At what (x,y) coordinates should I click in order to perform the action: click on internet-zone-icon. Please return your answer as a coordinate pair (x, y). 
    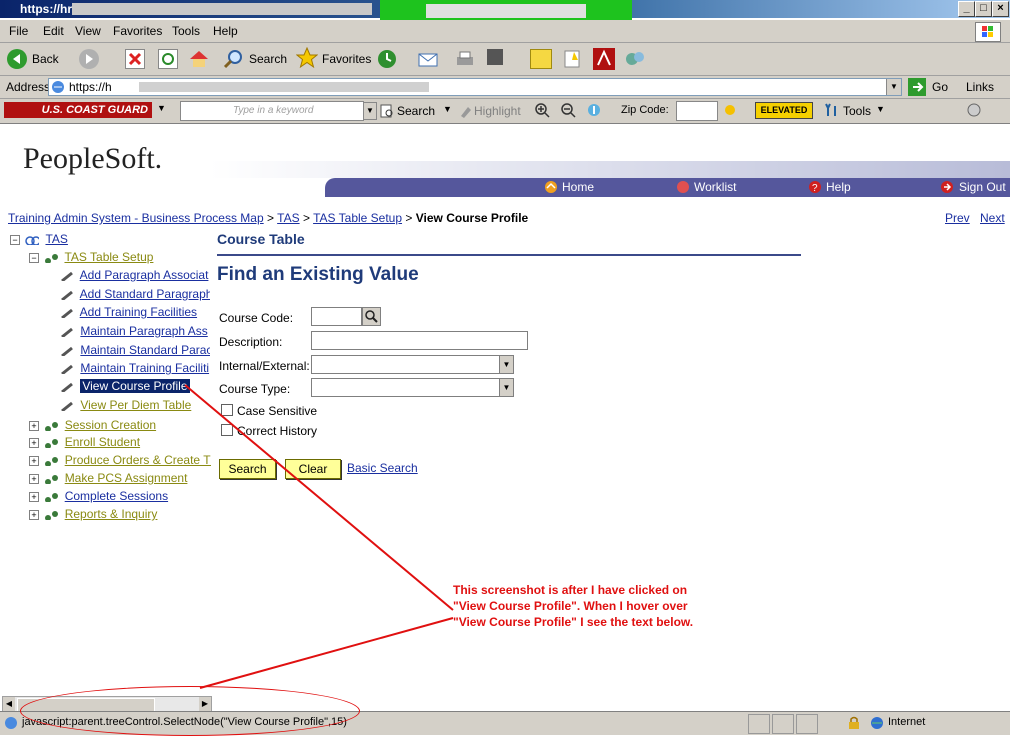
    Looking at the image, I should click on (877, 724).